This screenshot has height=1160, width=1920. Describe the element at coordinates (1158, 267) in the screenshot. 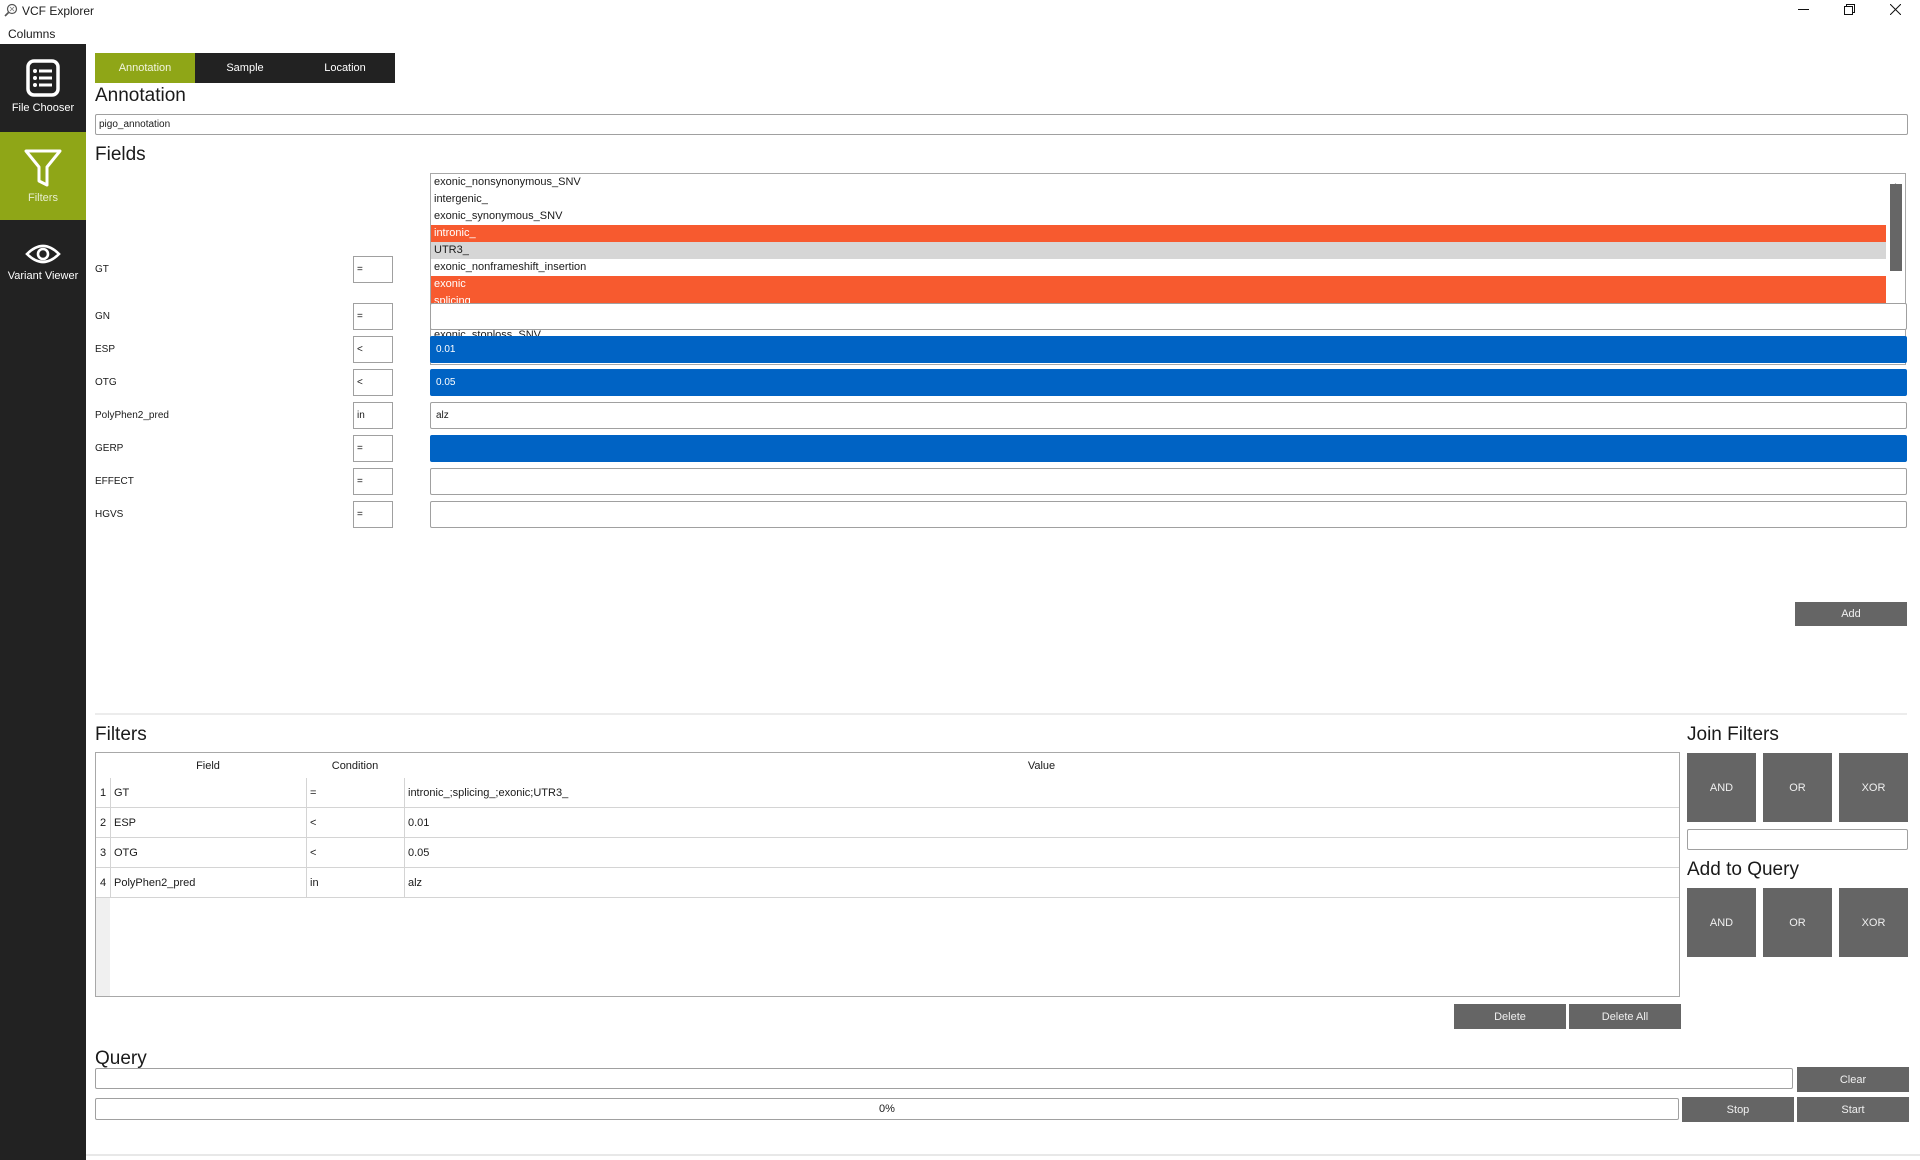

I see `gt-option: exonic_nonframeshift_insertion` at that location.